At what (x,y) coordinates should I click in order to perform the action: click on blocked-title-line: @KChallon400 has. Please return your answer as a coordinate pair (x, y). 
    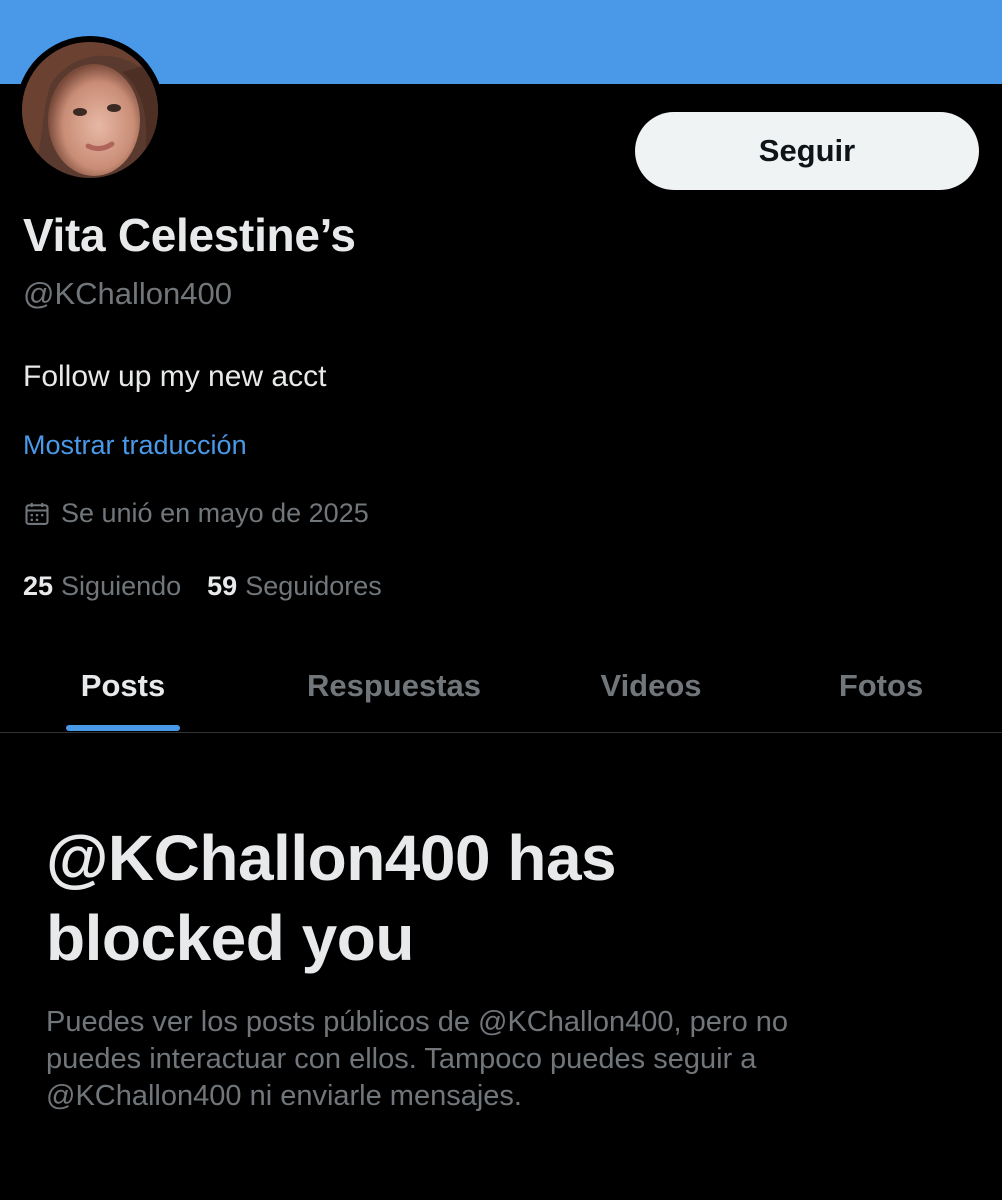
    Looking at the image, I should click on (331, 858).